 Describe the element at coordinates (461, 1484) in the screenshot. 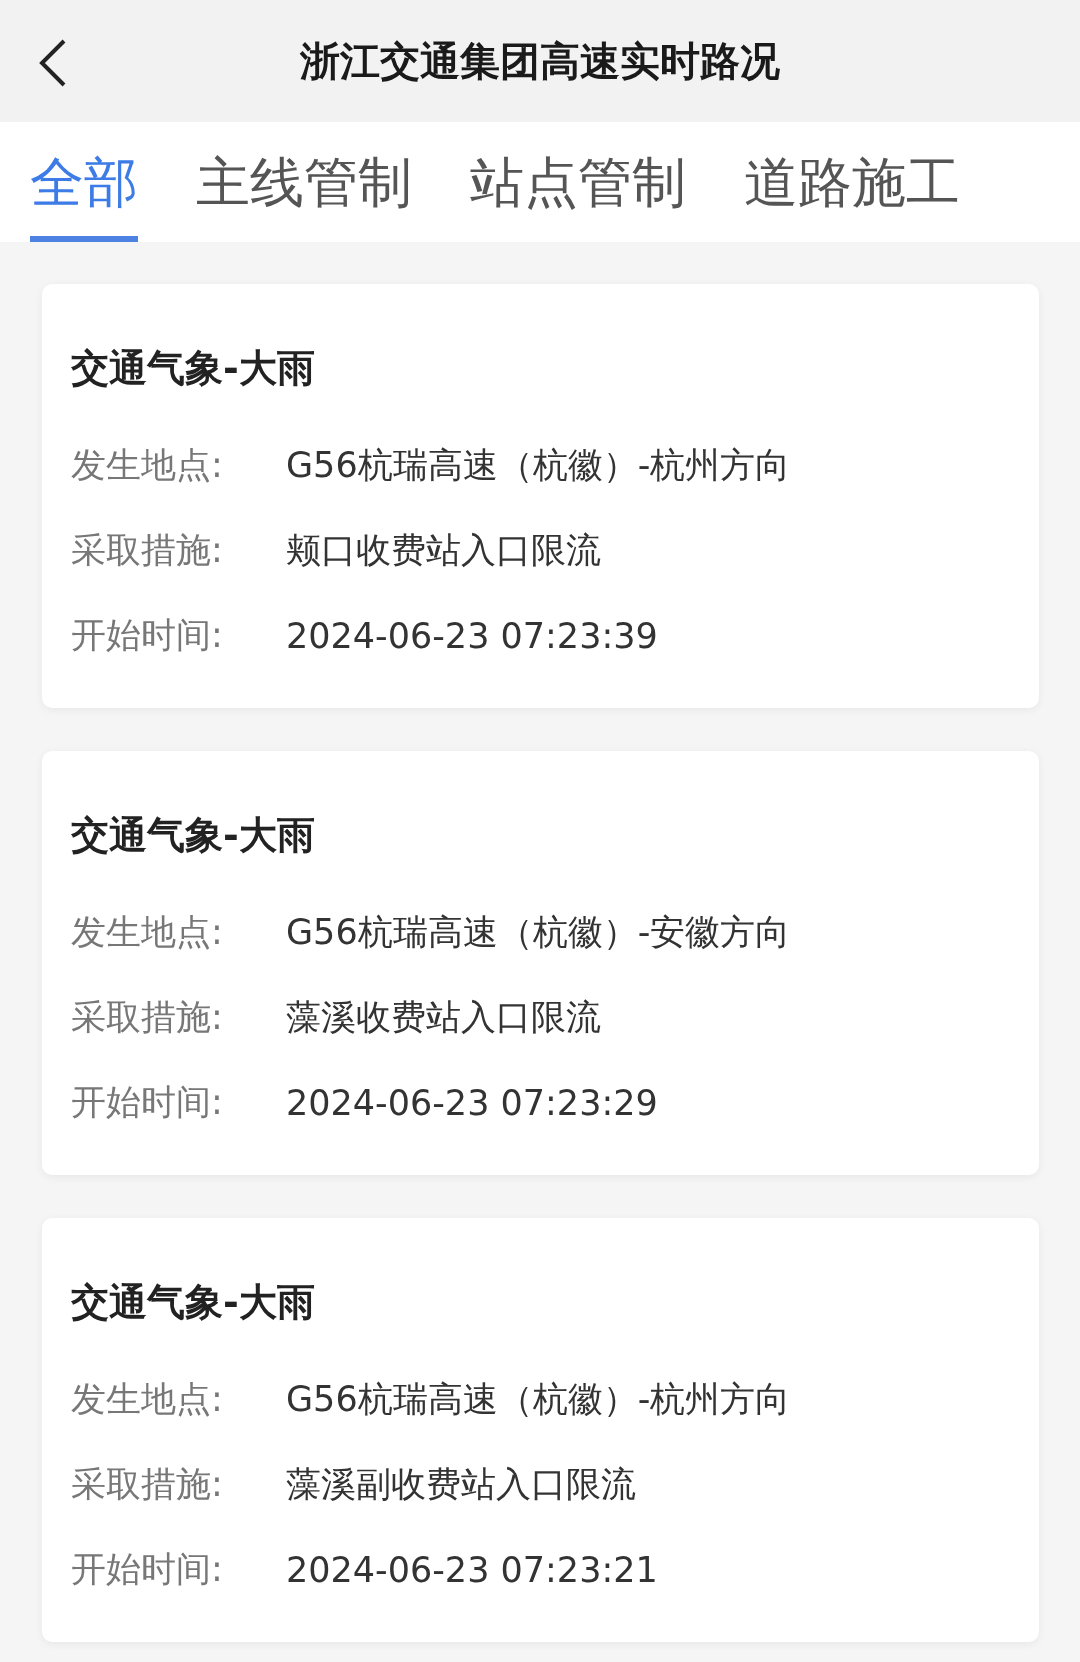

I see `field-value: 藻溪副收费站入口限流` at that location.